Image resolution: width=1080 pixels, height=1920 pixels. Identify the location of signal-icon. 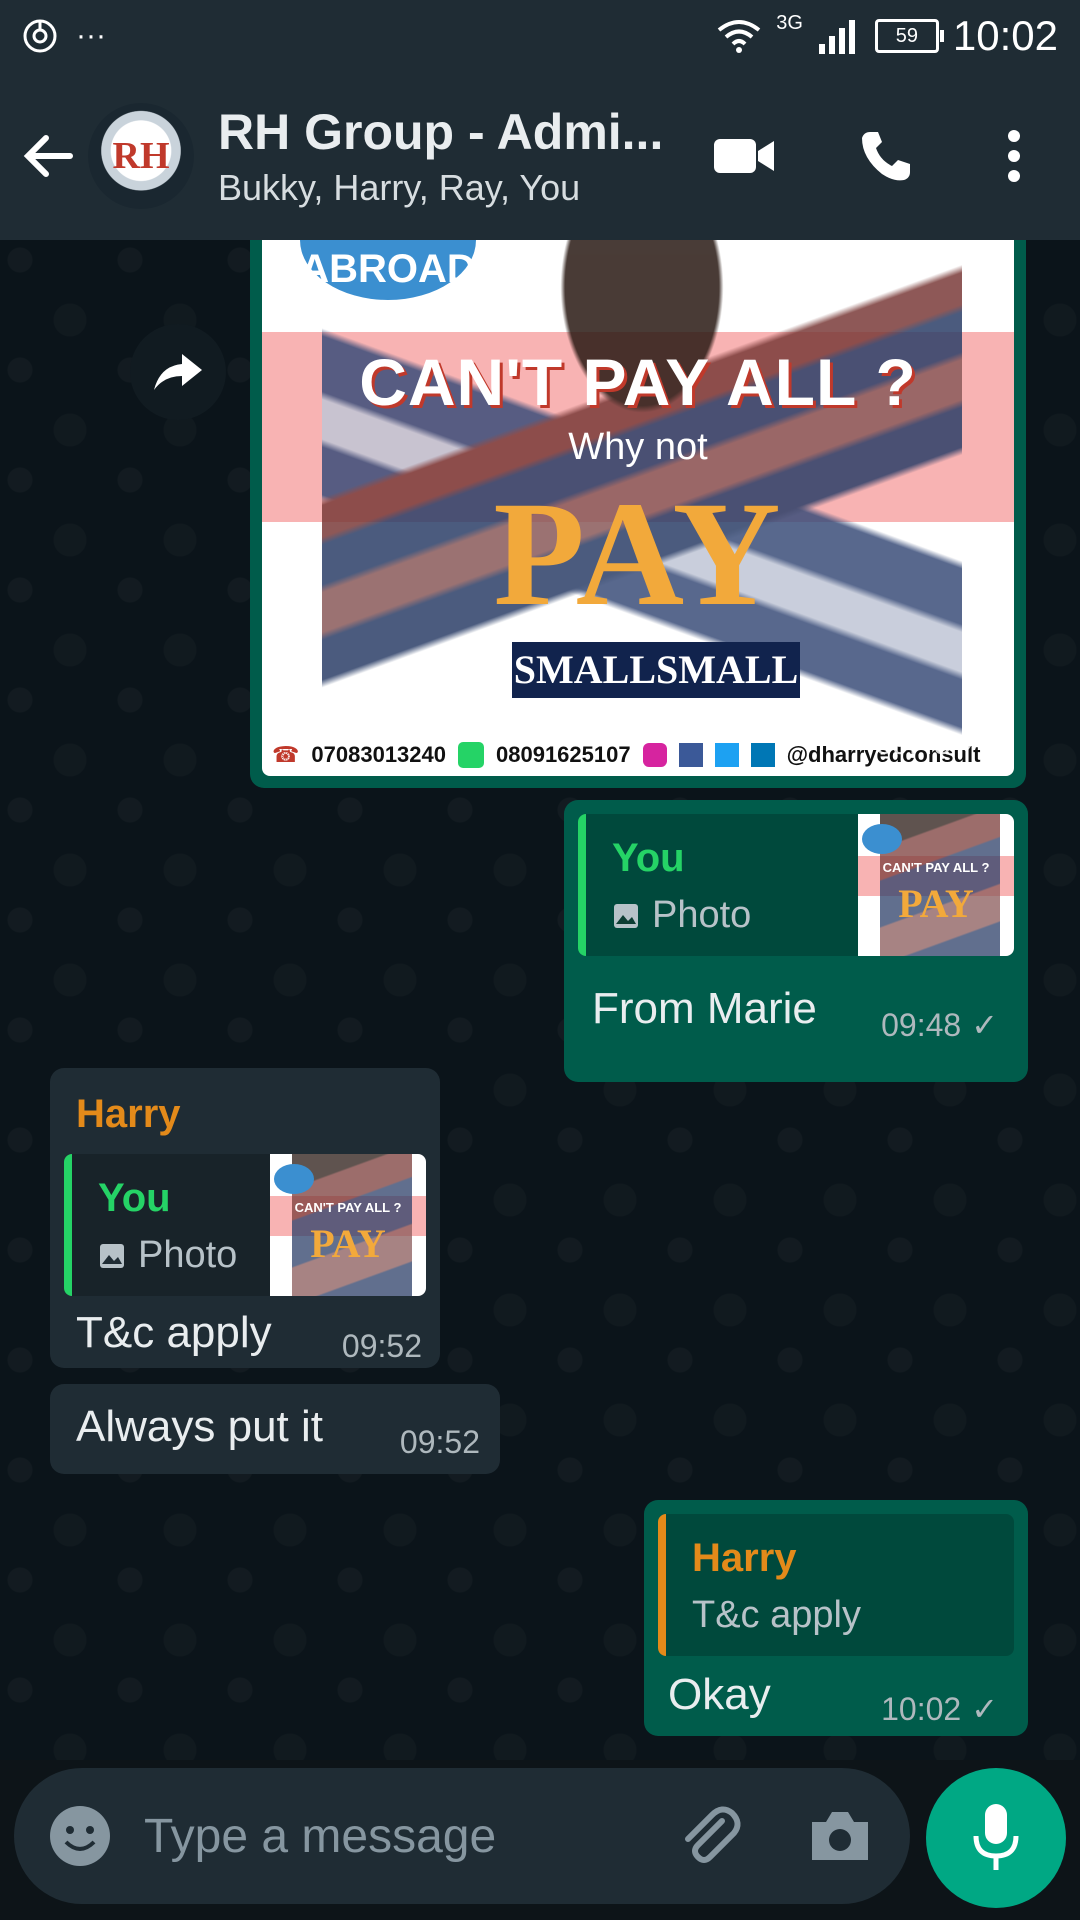
(836, 37).